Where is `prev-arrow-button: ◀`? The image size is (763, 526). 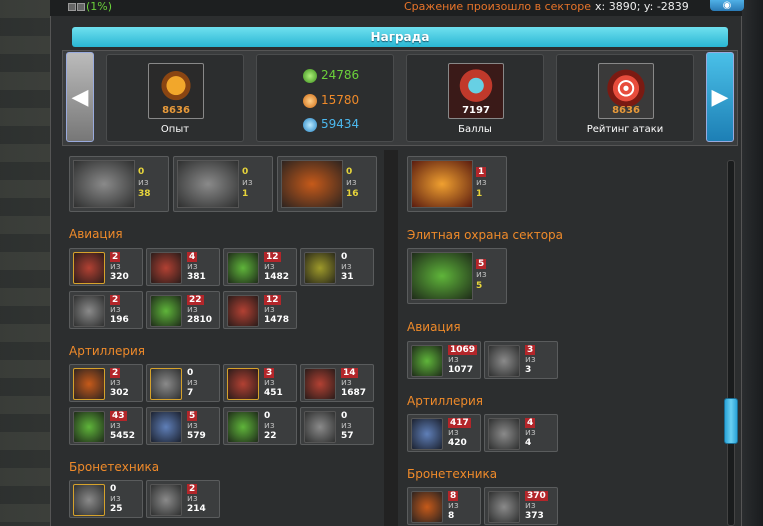
prev-arrow-button: ◀ is located at coordinates (80, 97).